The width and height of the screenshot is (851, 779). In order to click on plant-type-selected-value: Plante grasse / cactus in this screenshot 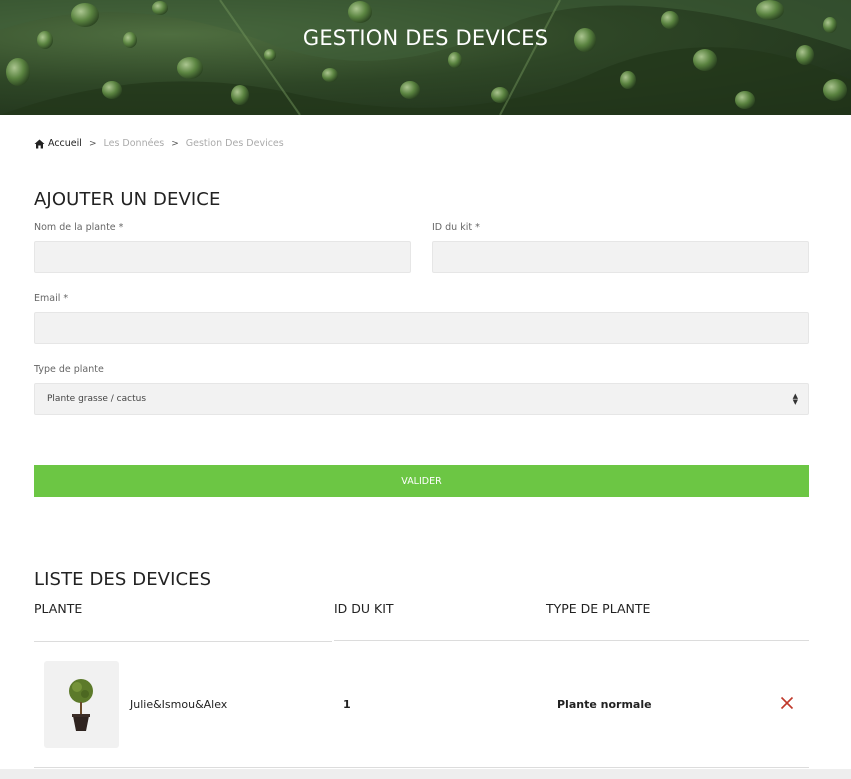, I will do `click(97, 399)`.